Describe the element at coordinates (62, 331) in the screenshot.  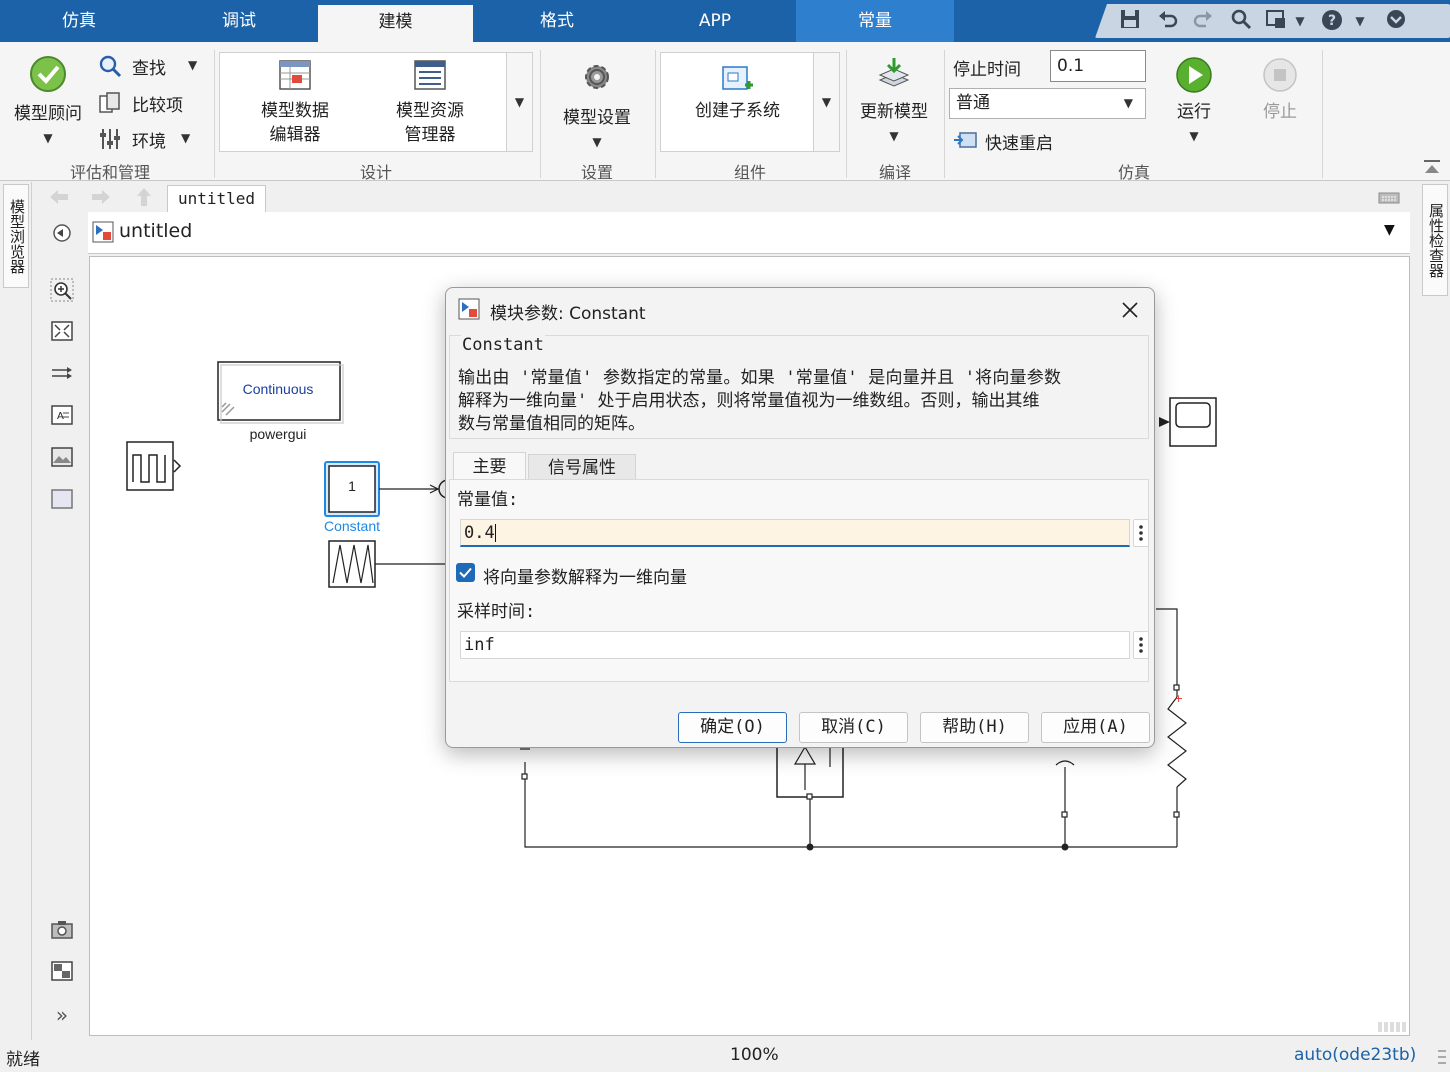
I see `fit-to-view-icon` at that location.